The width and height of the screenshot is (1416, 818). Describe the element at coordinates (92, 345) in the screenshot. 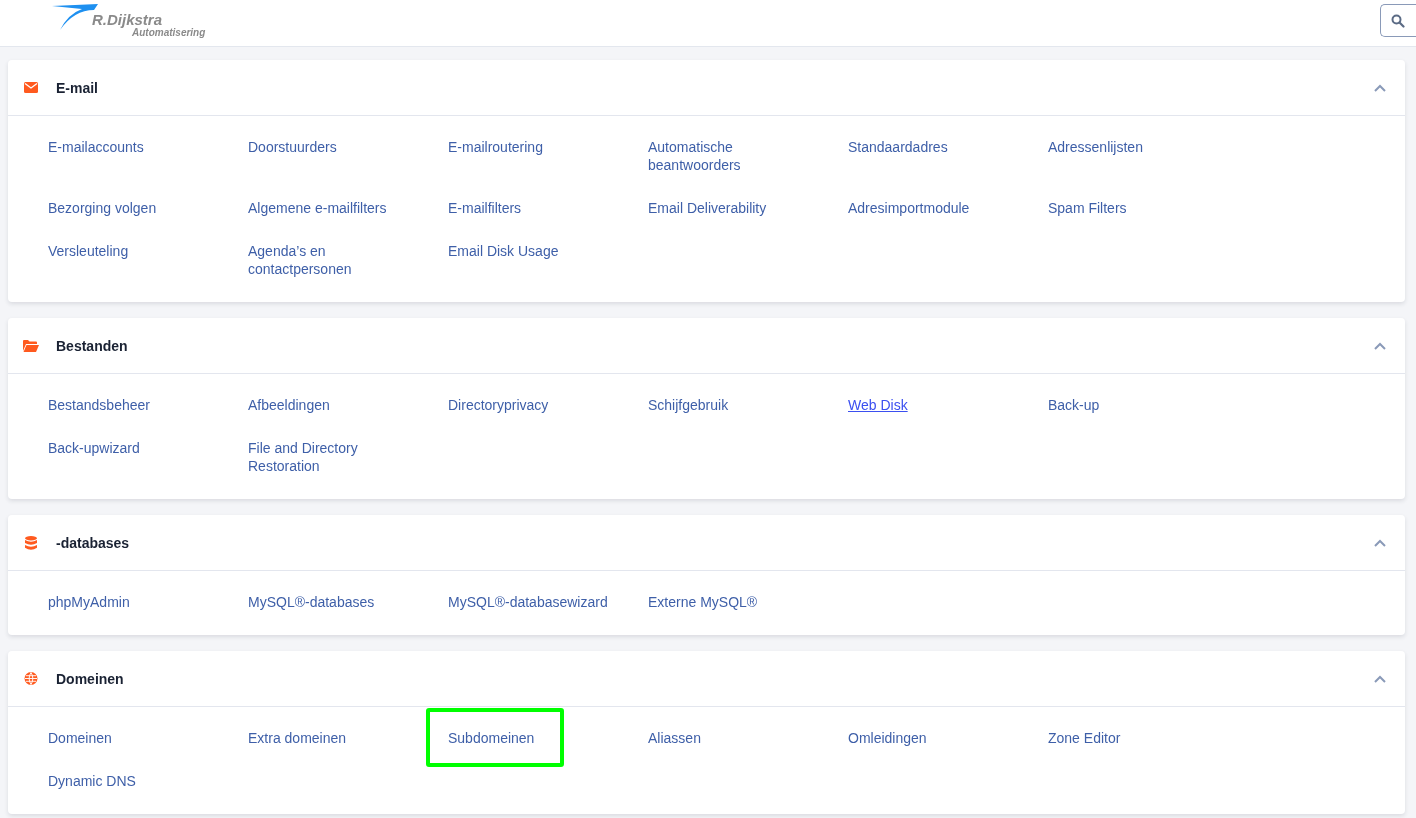

I see `section-title: Bestanden` at that location.